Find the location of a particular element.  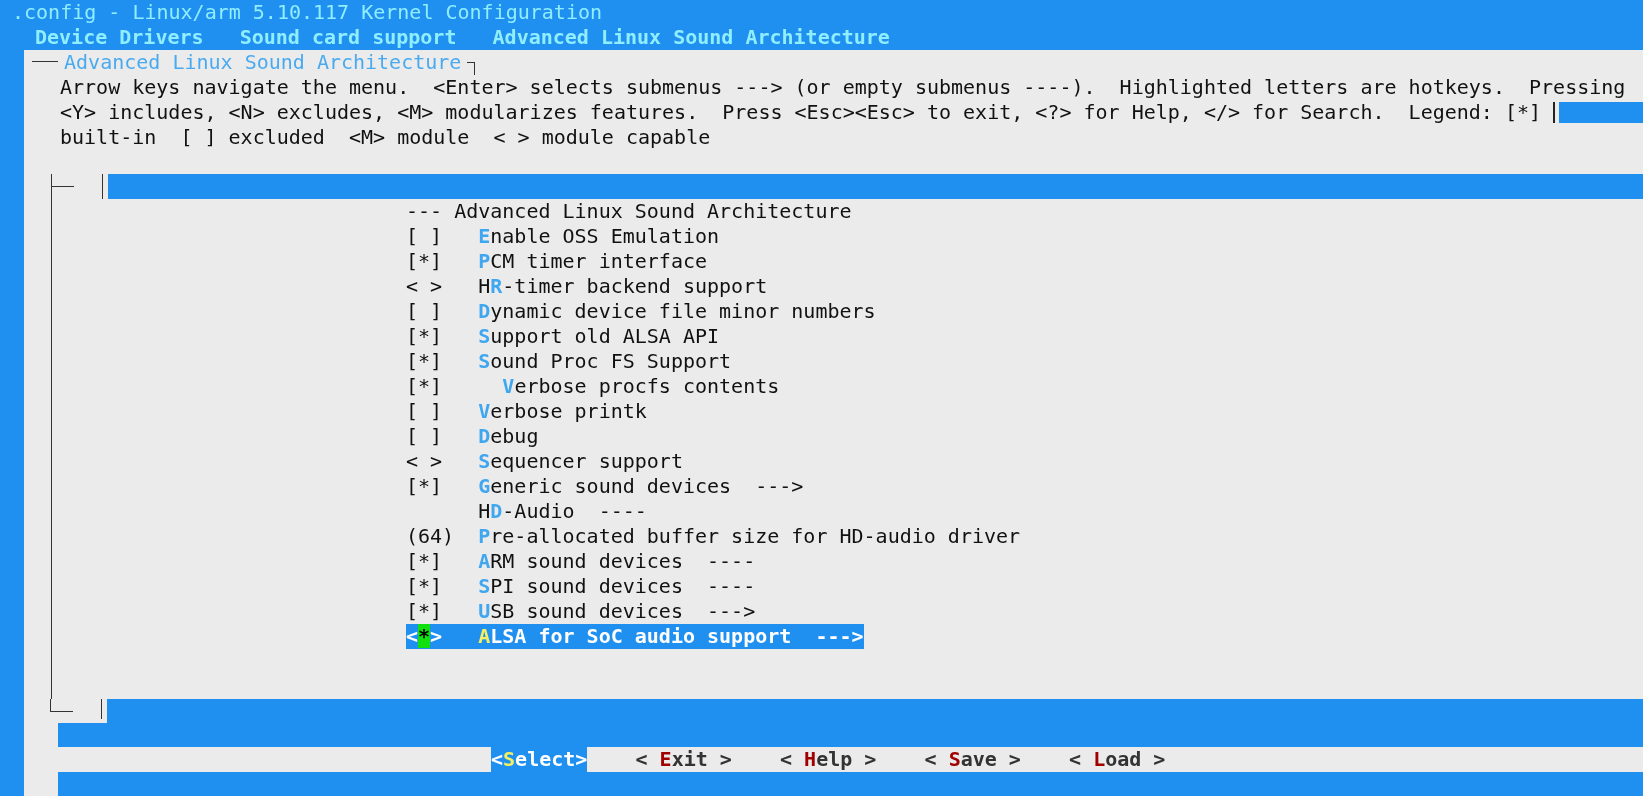

menu-item: [ ] Enable OSS Emulation is located at coordinates (563, 236).